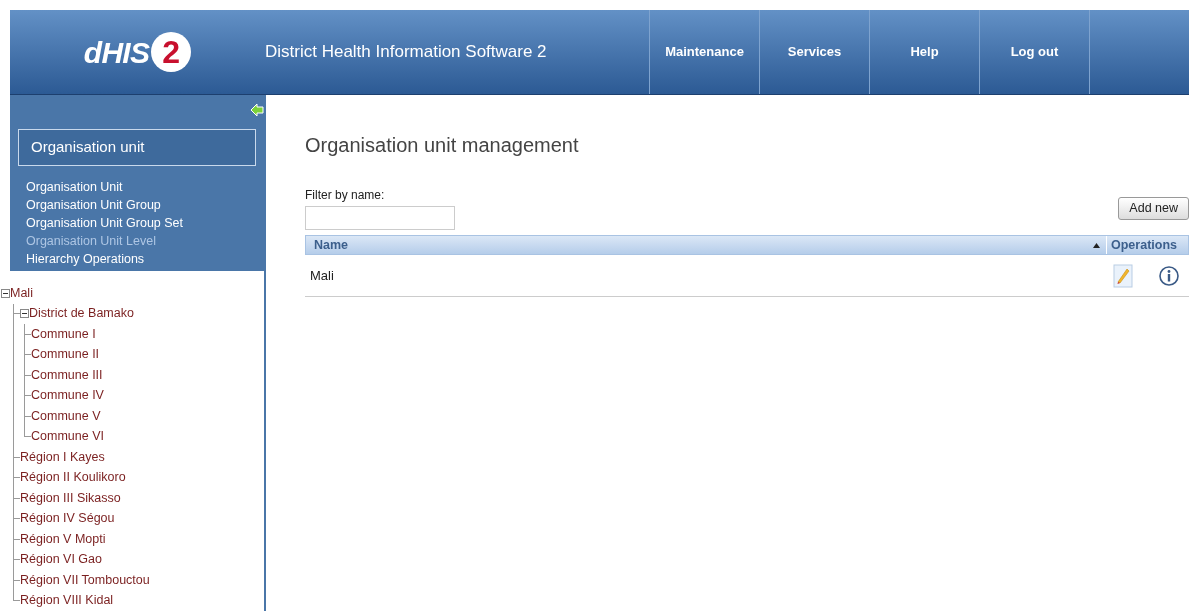  What do you see at coordinates (925, 52) in the screenshot?
I see `nav-link: Help` at bounding box center [925, 52].